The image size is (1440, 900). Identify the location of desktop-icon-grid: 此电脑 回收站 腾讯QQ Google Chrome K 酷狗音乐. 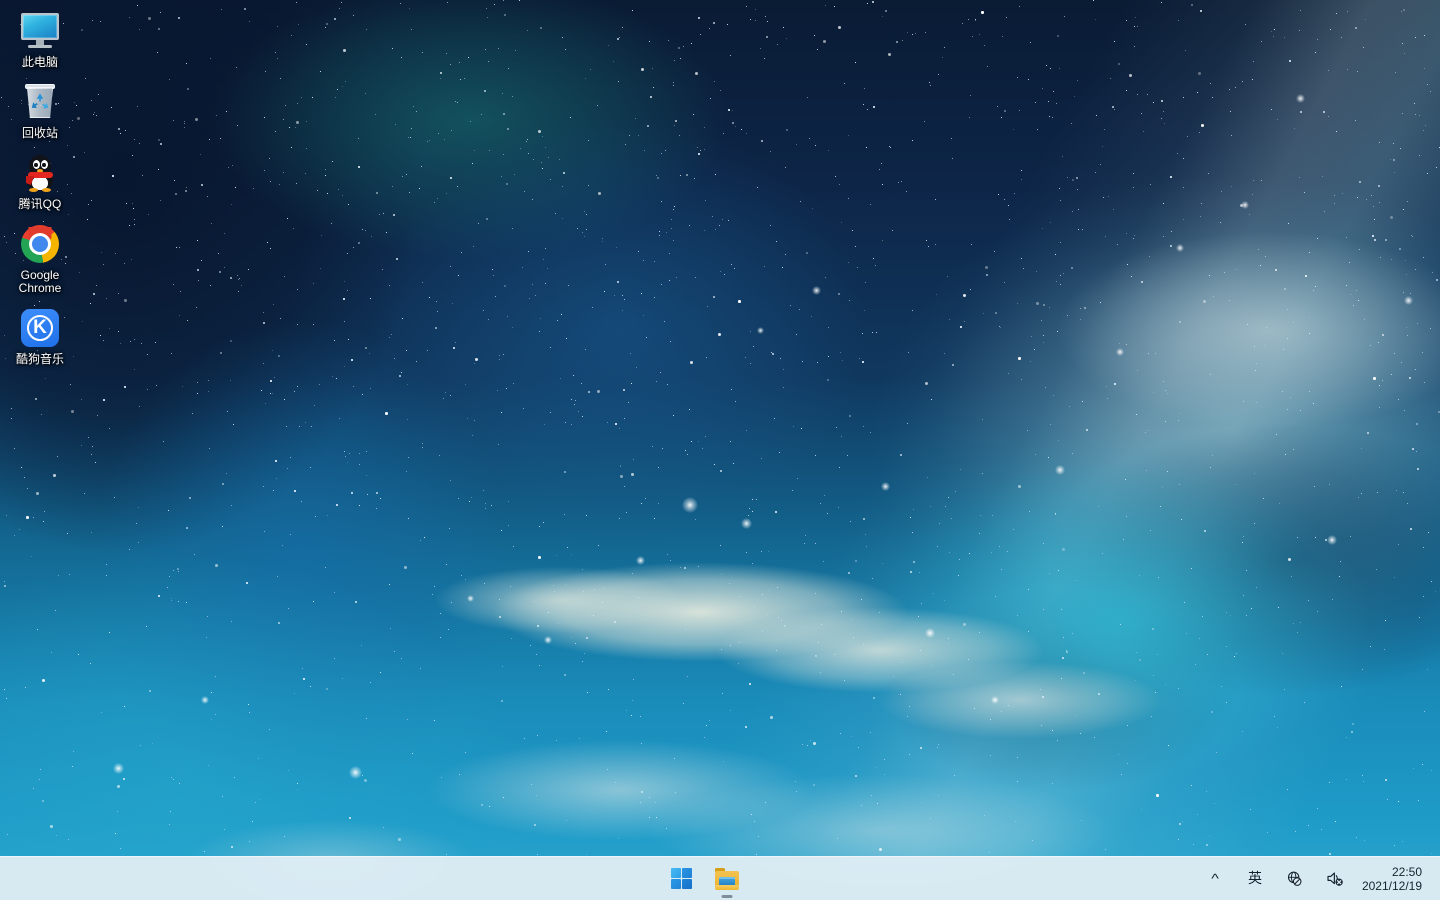
(43, 190).